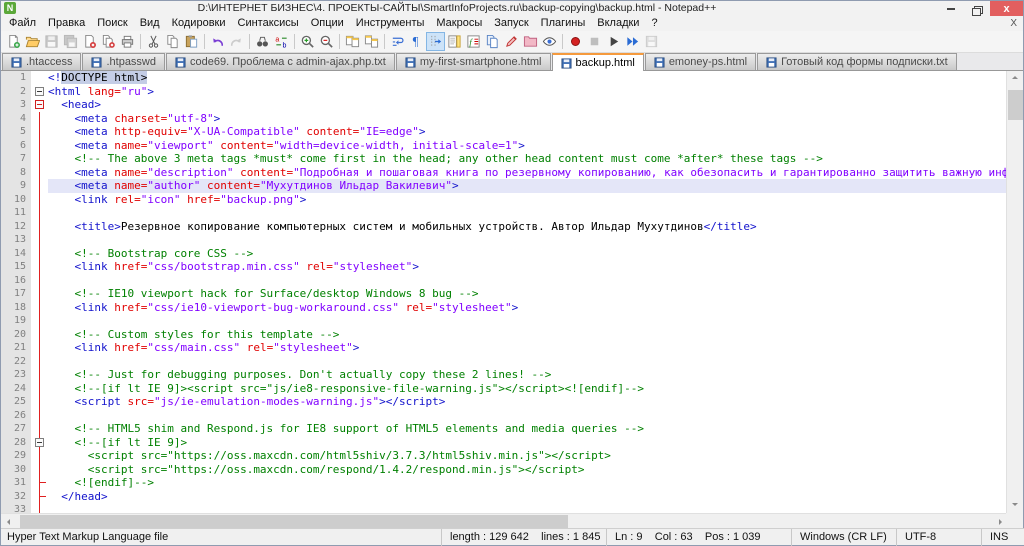 This screenshot has width=1024, height=546. Describe the element at coordinates (651, 41) in the screenshot. I see `macro-save-button` at that location.